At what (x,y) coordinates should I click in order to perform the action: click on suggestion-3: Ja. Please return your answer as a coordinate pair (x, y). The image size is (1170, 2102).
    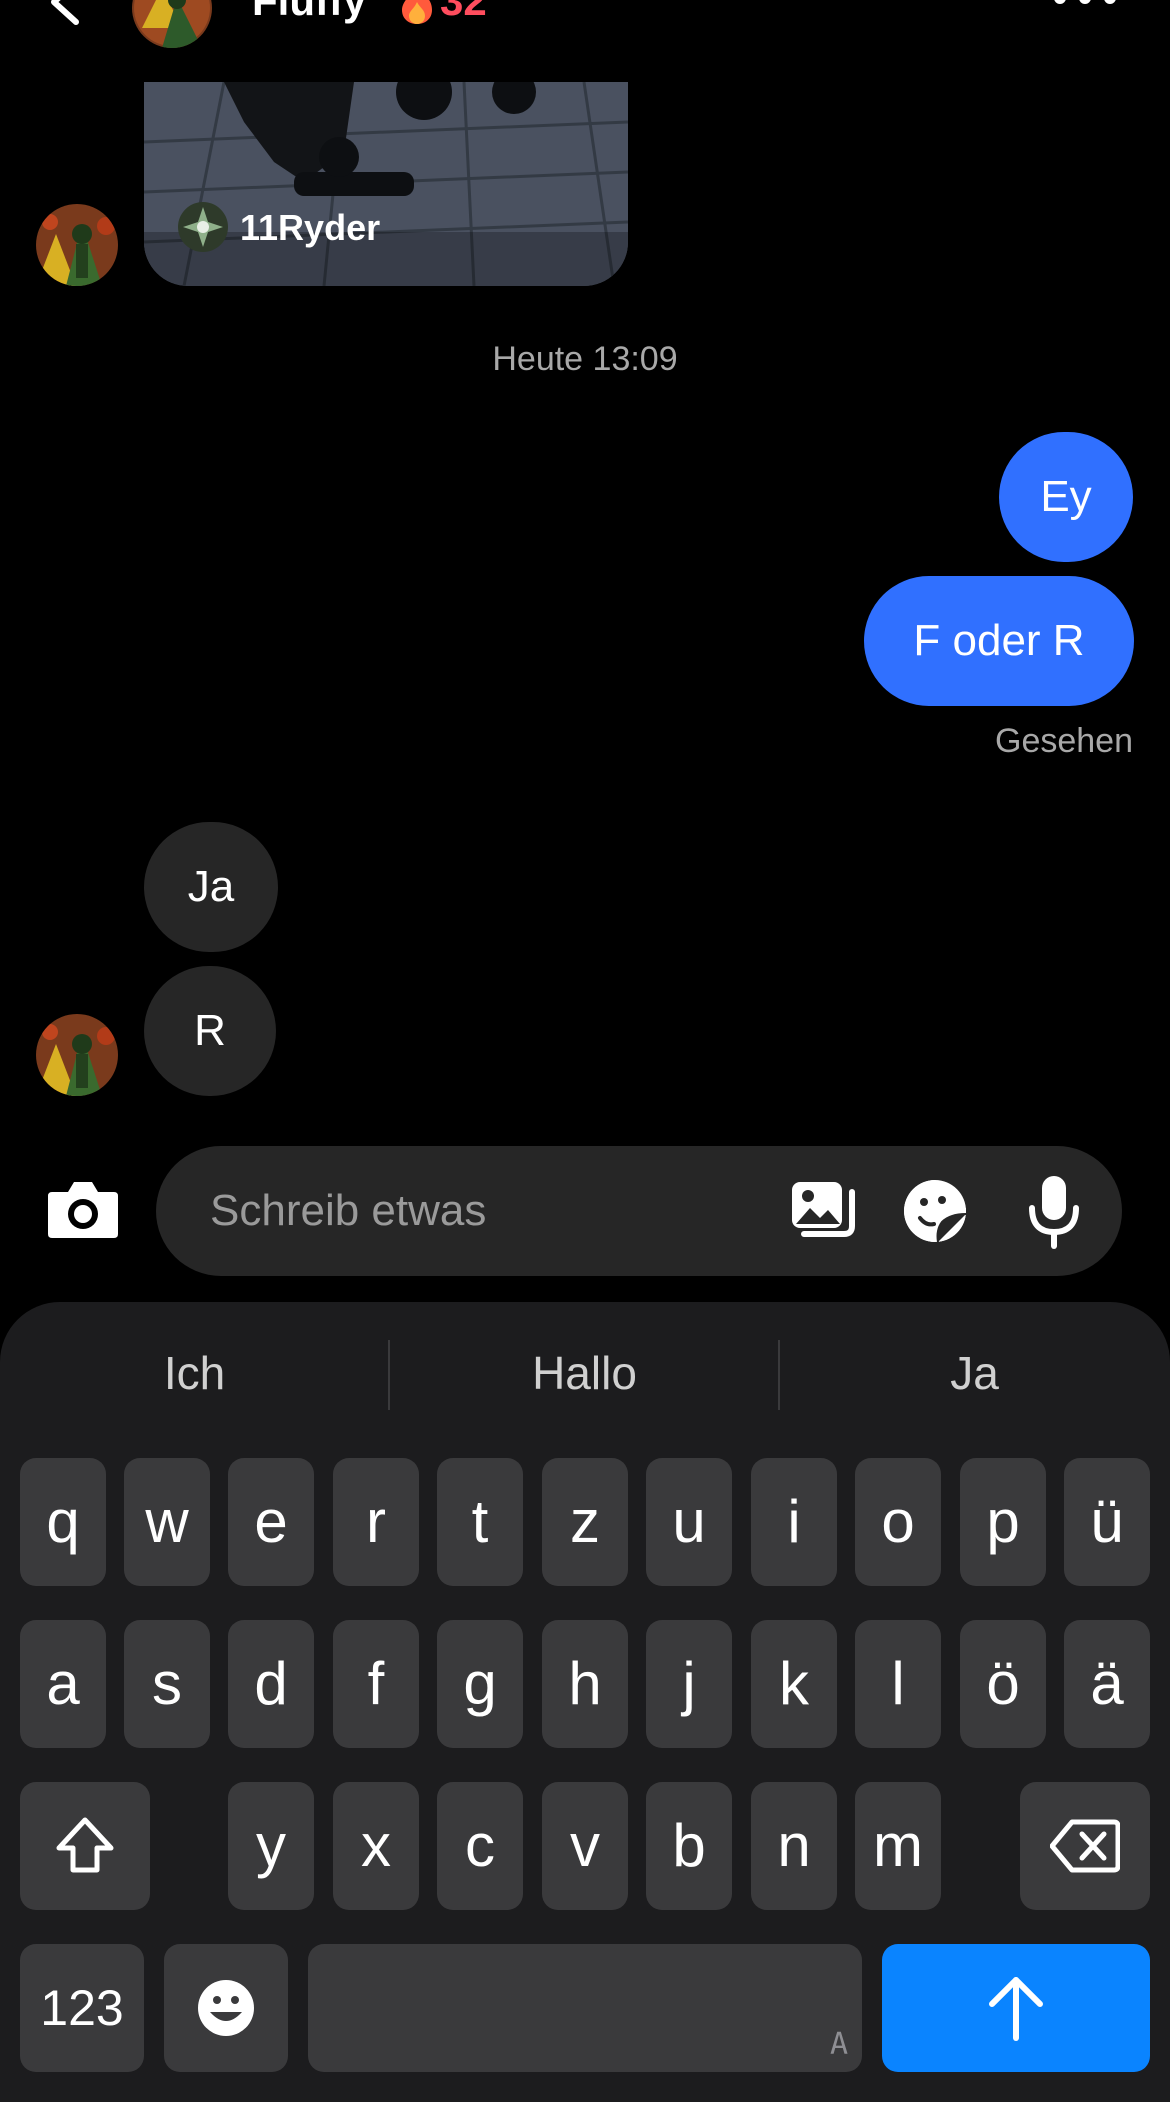
    Looking at the image, I should click on (974, 1373).